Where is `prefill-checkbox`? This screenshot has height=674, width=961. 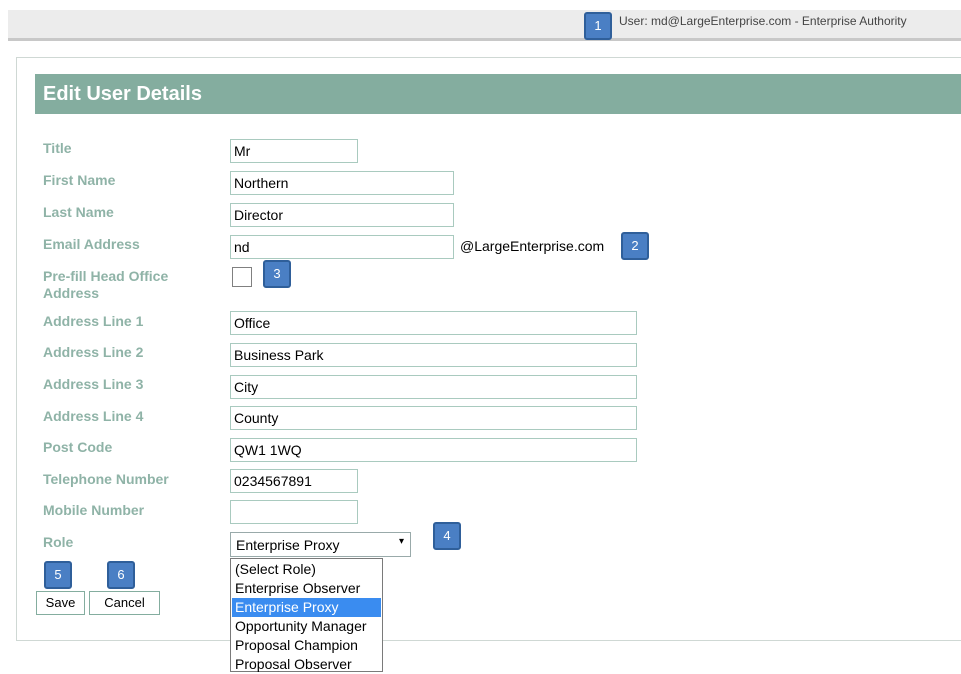 prefill-checkbox is located at coordinates (242, 277).